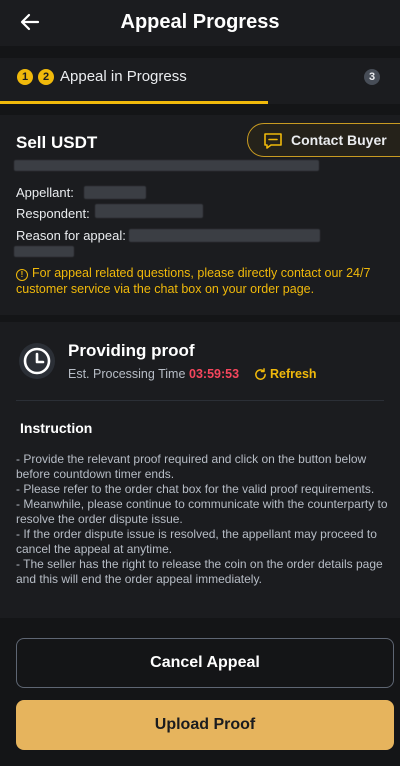  Describe the element at coordinates (127, 374) in the screenshot. I see `est-processing-label: Est. Processing Time` at that location.